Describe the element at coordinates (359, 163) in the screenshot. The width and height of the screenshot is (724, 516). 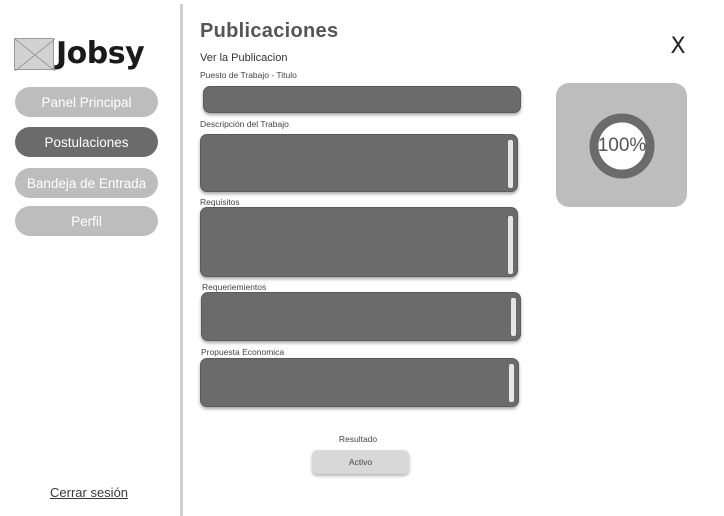
I see `job-description-field` at that location.